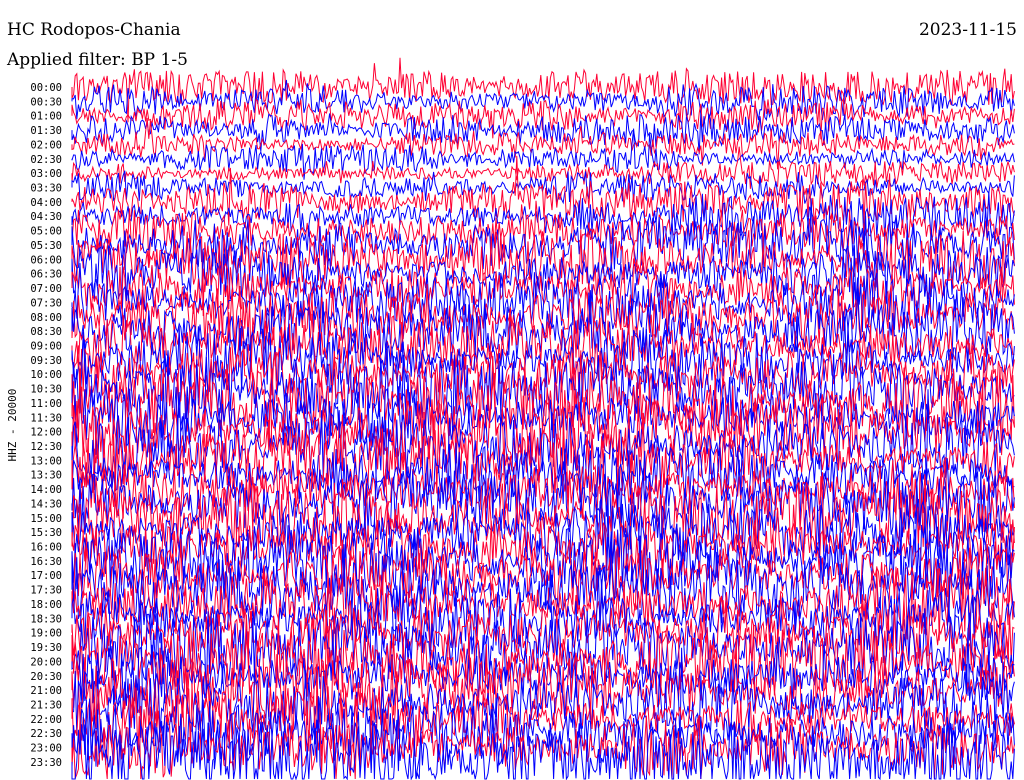 The height and width of the screenshot is (780, 1024). Describe the element at coordinates (46, 763) in the screenshot. I see `time-tick-label: 23:30` at that location.